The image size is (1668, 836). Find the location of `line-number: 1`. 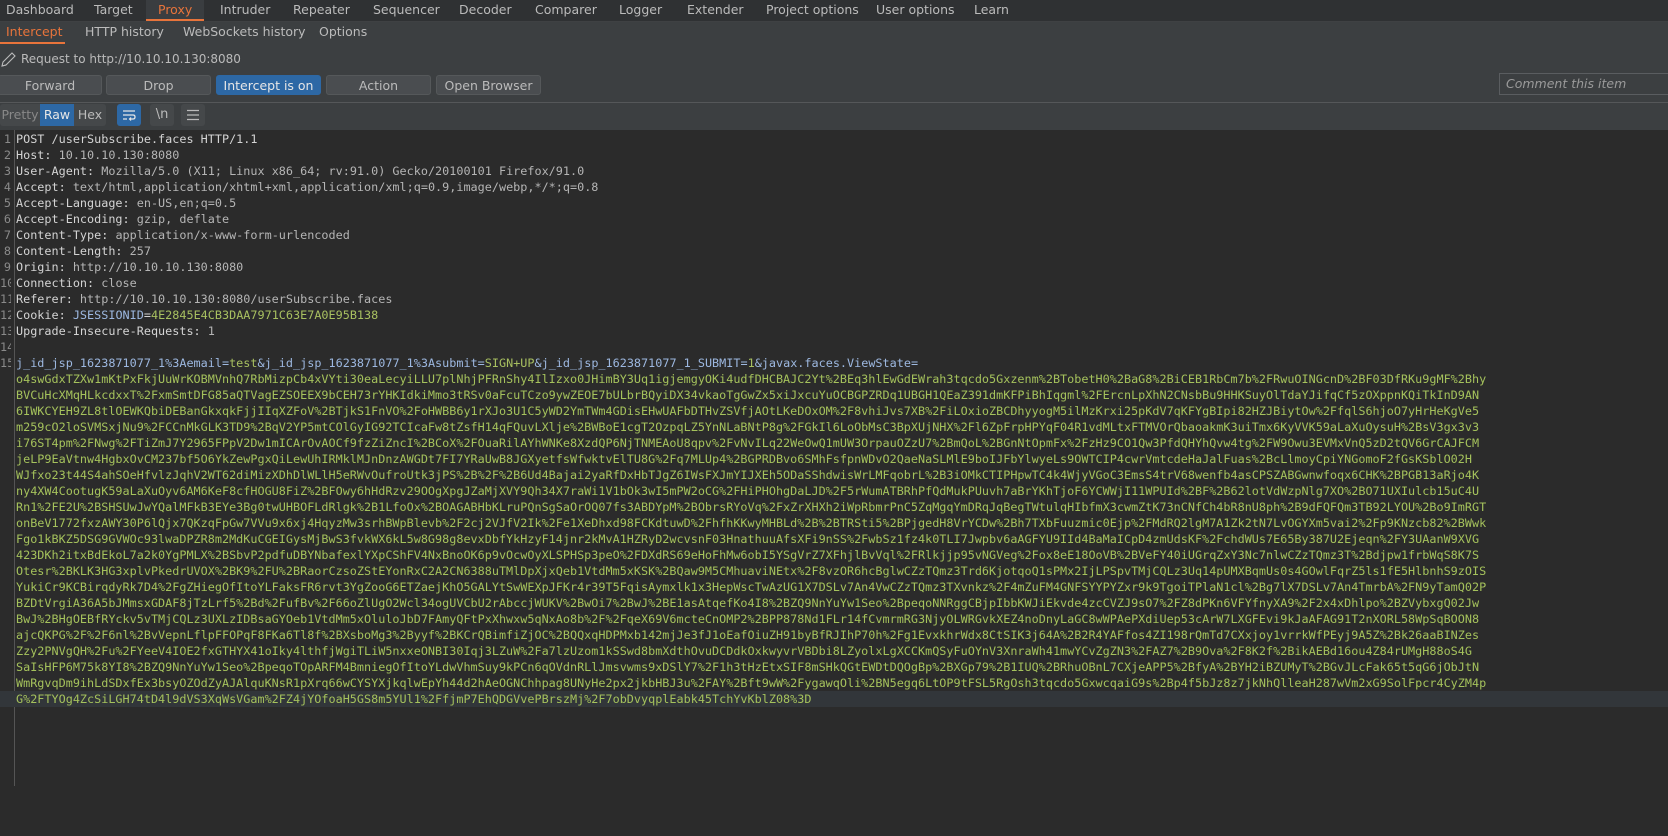

line-number: 1 is located at coordinates (7, 139).